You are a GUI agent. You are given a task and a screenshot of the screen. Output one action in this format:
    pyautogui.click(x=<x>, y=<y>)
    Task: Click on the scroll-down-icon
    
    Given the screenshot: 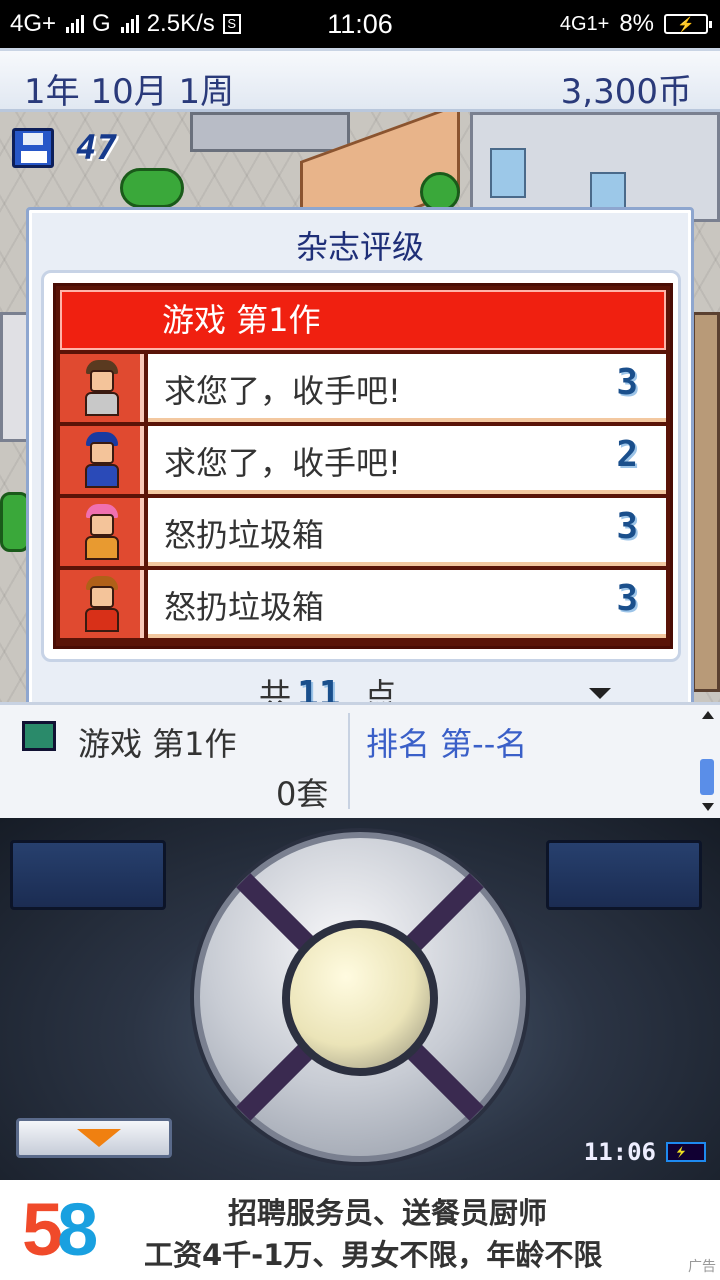 What is the action you would take?
    pyautogui.click(x=708, y=807)
    